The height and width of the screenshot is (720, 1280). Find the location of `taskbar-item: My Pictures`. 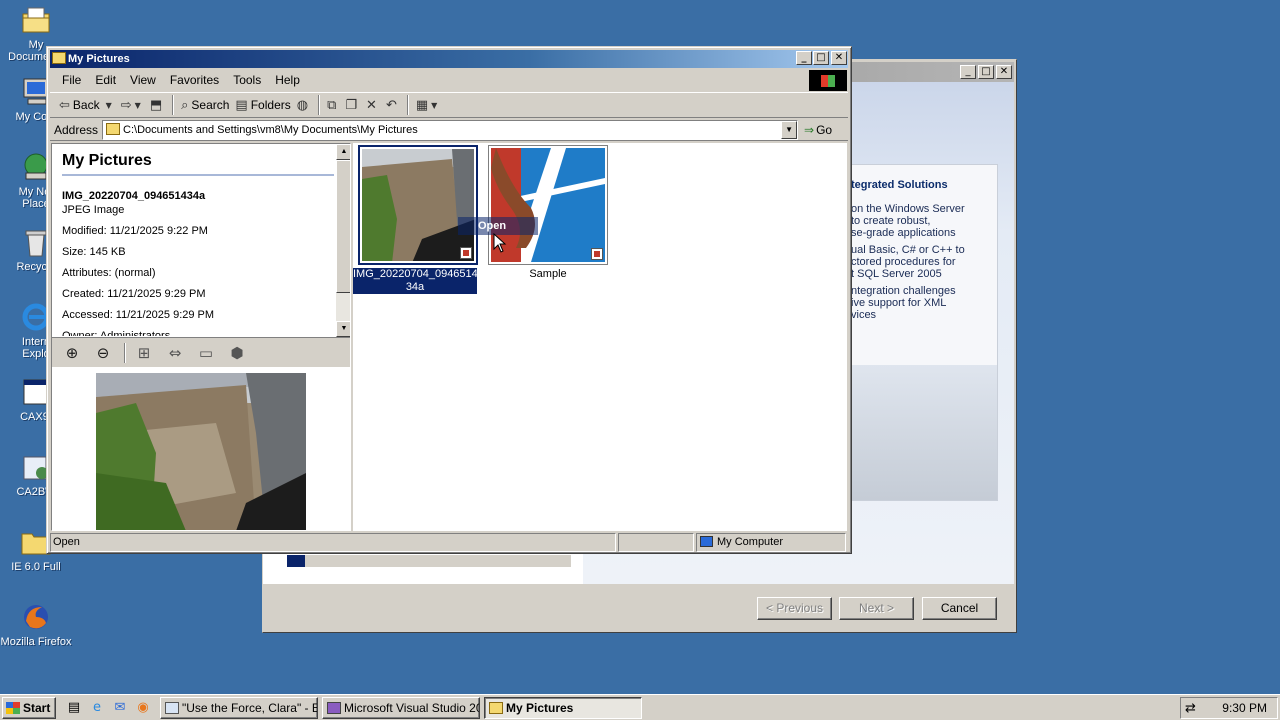

taskbar-item: My Pictures is located at coordinates (563, 707).